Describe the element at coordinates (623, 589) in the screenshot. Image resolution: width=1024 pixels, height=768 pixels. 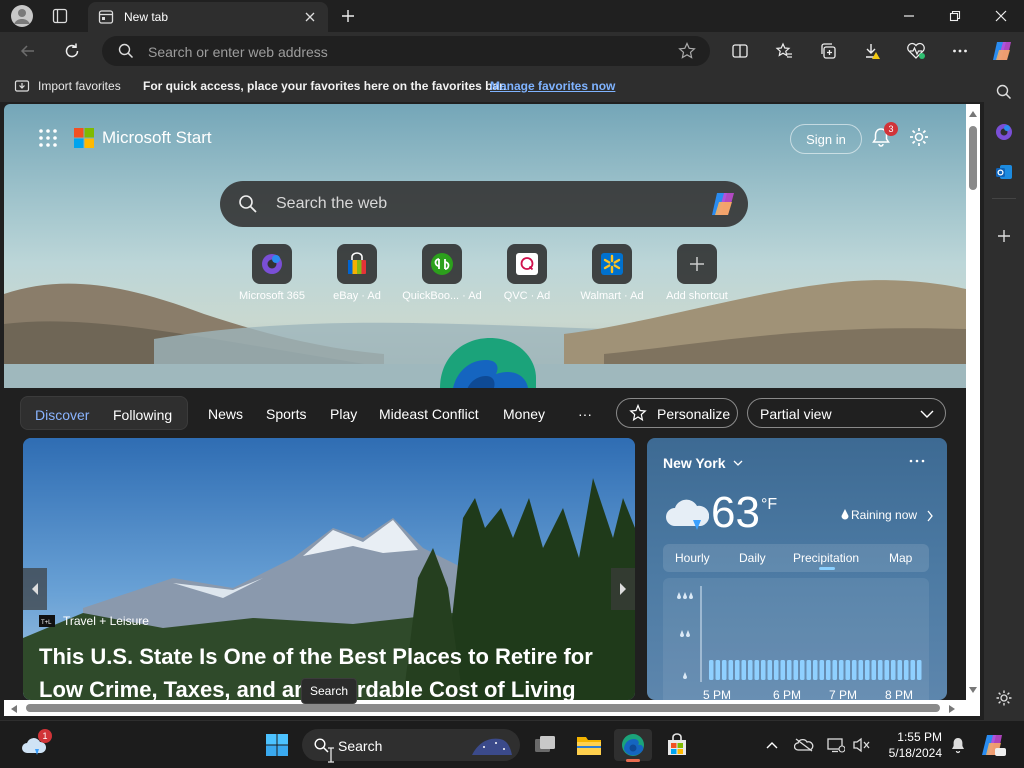
I see `next-story-button` at that location.